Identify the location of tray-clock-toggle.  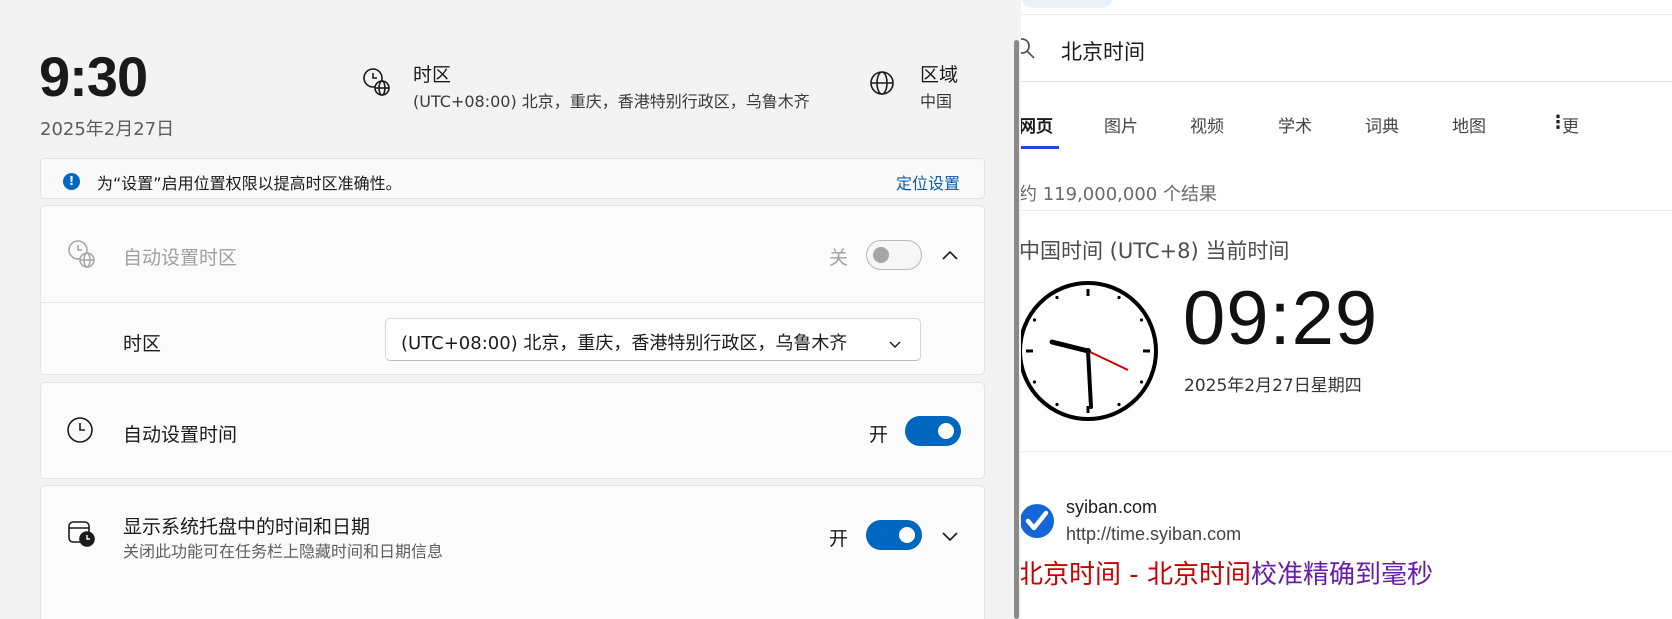
(894, 535).